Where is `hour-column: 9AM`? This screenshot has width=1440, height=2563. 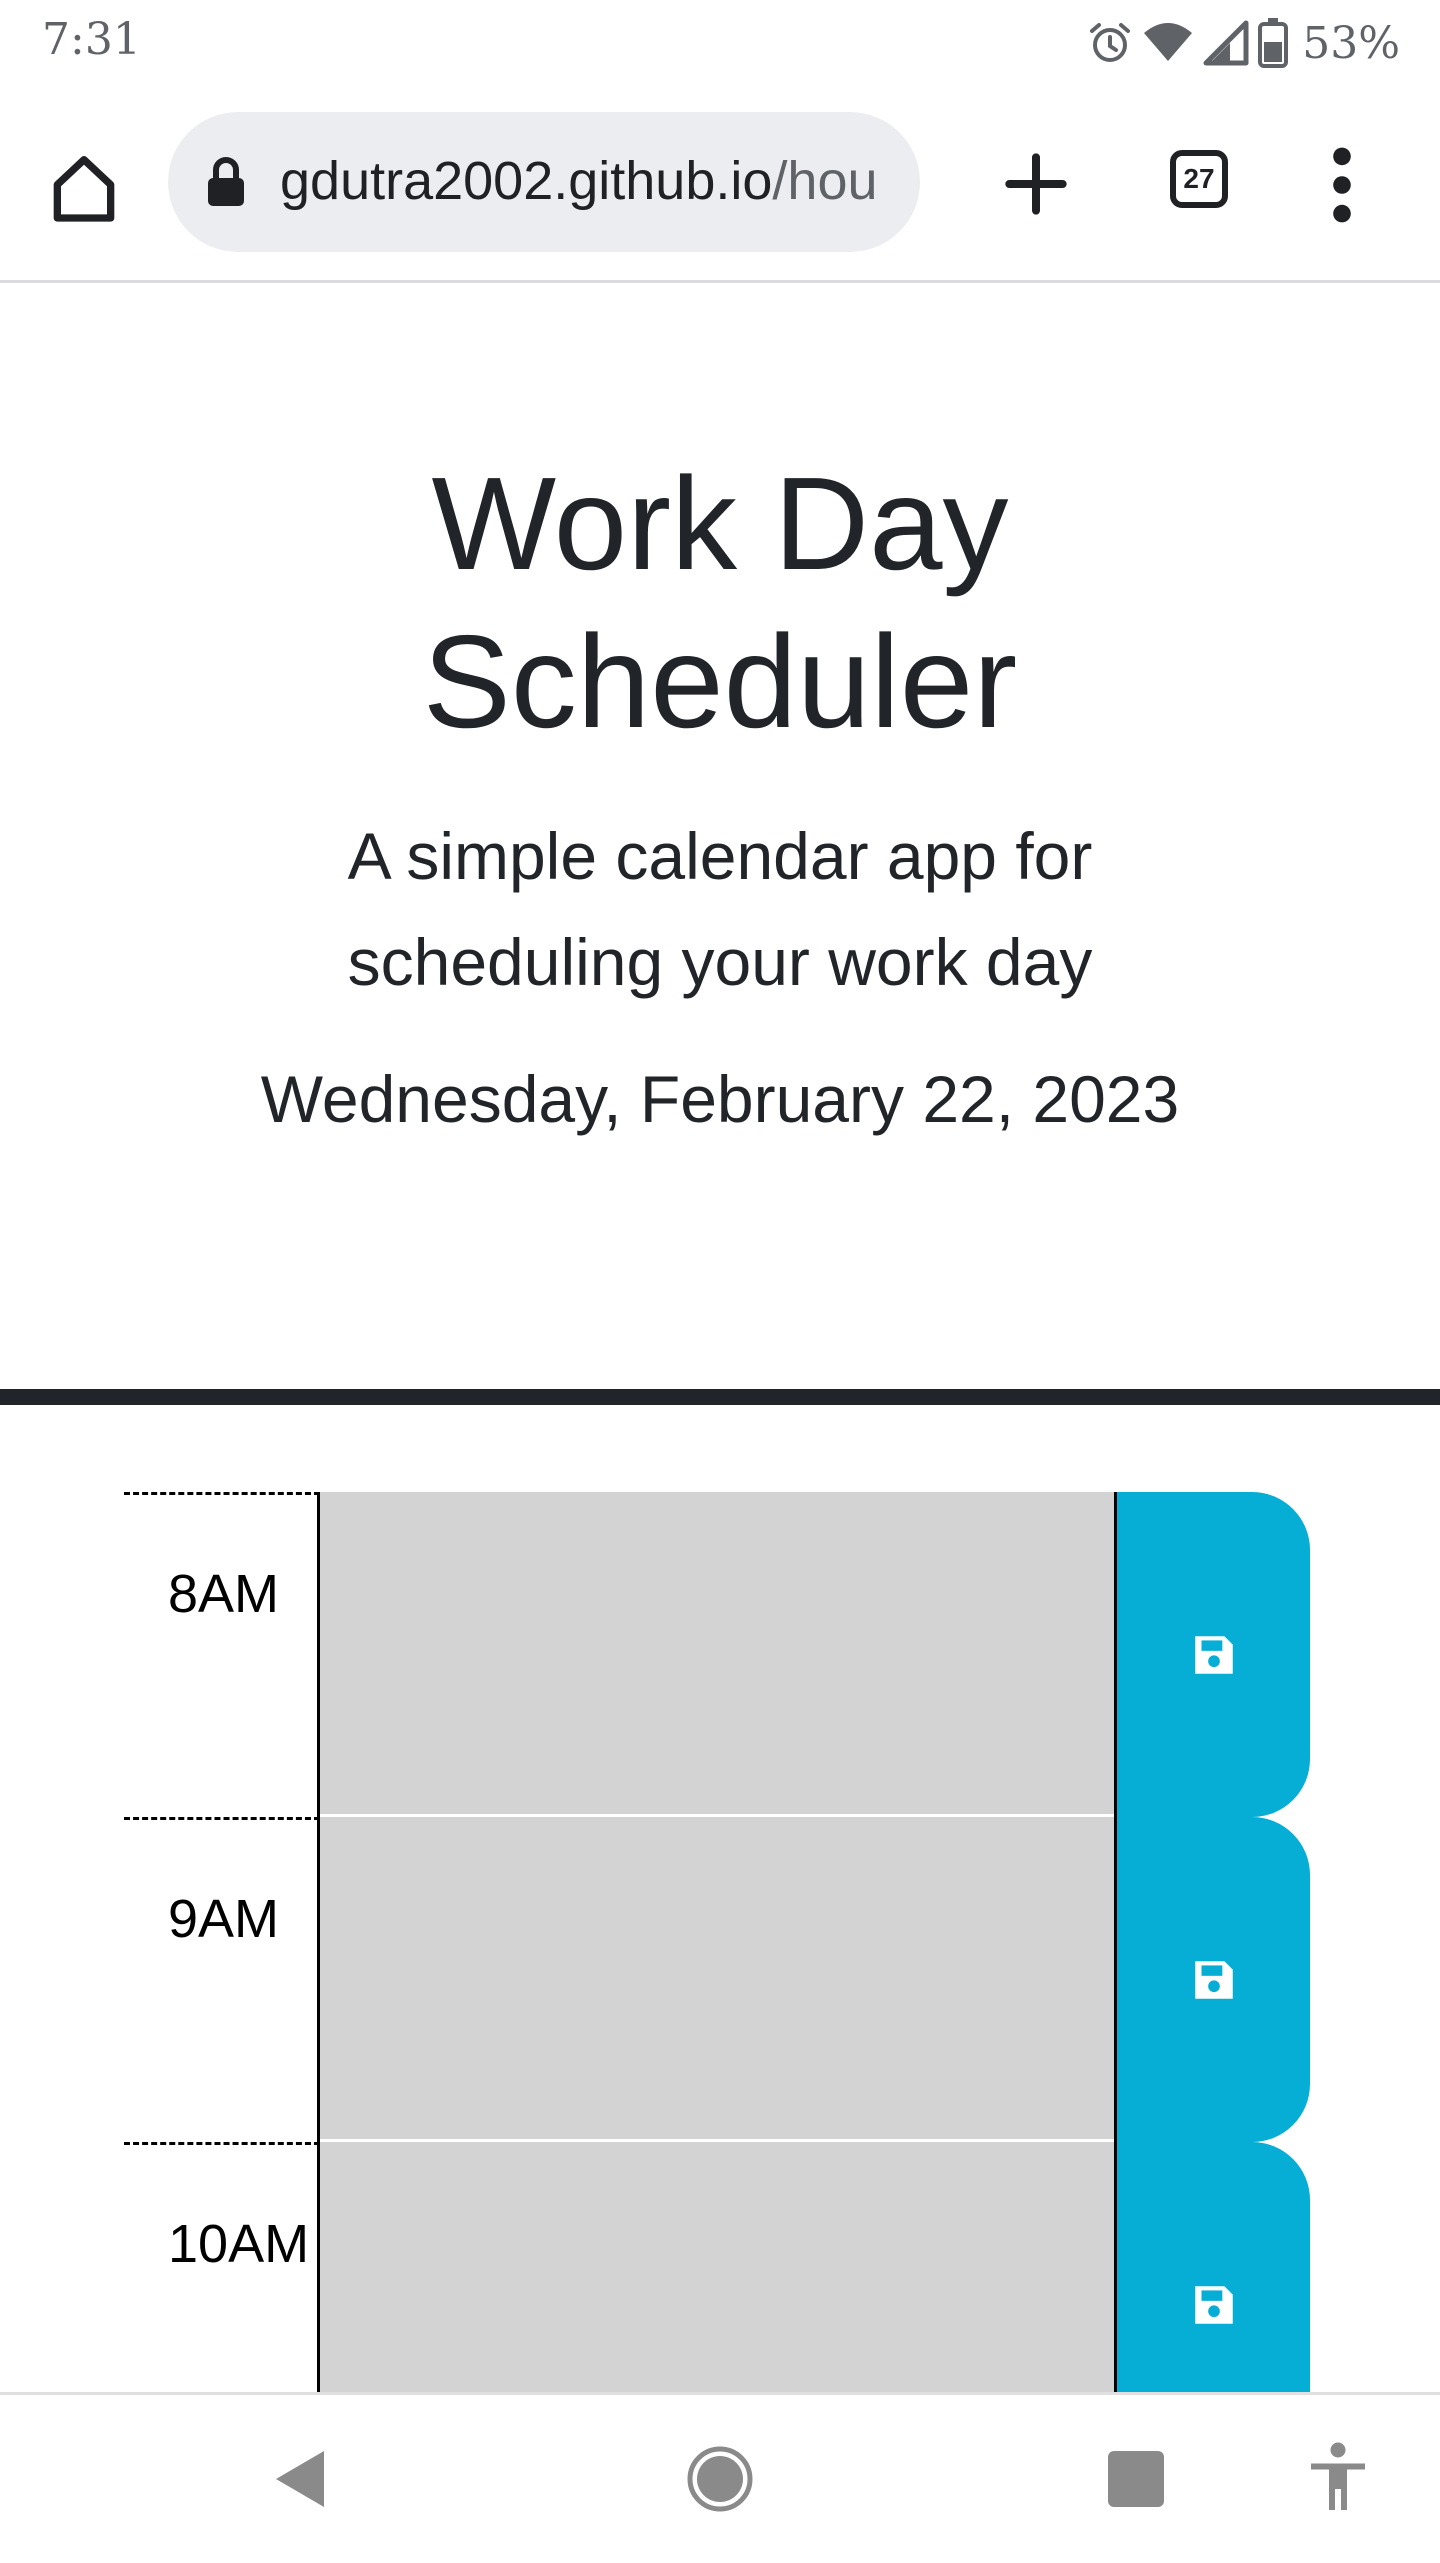
hour-column: 9AM is located at coordinates (222, 1979).